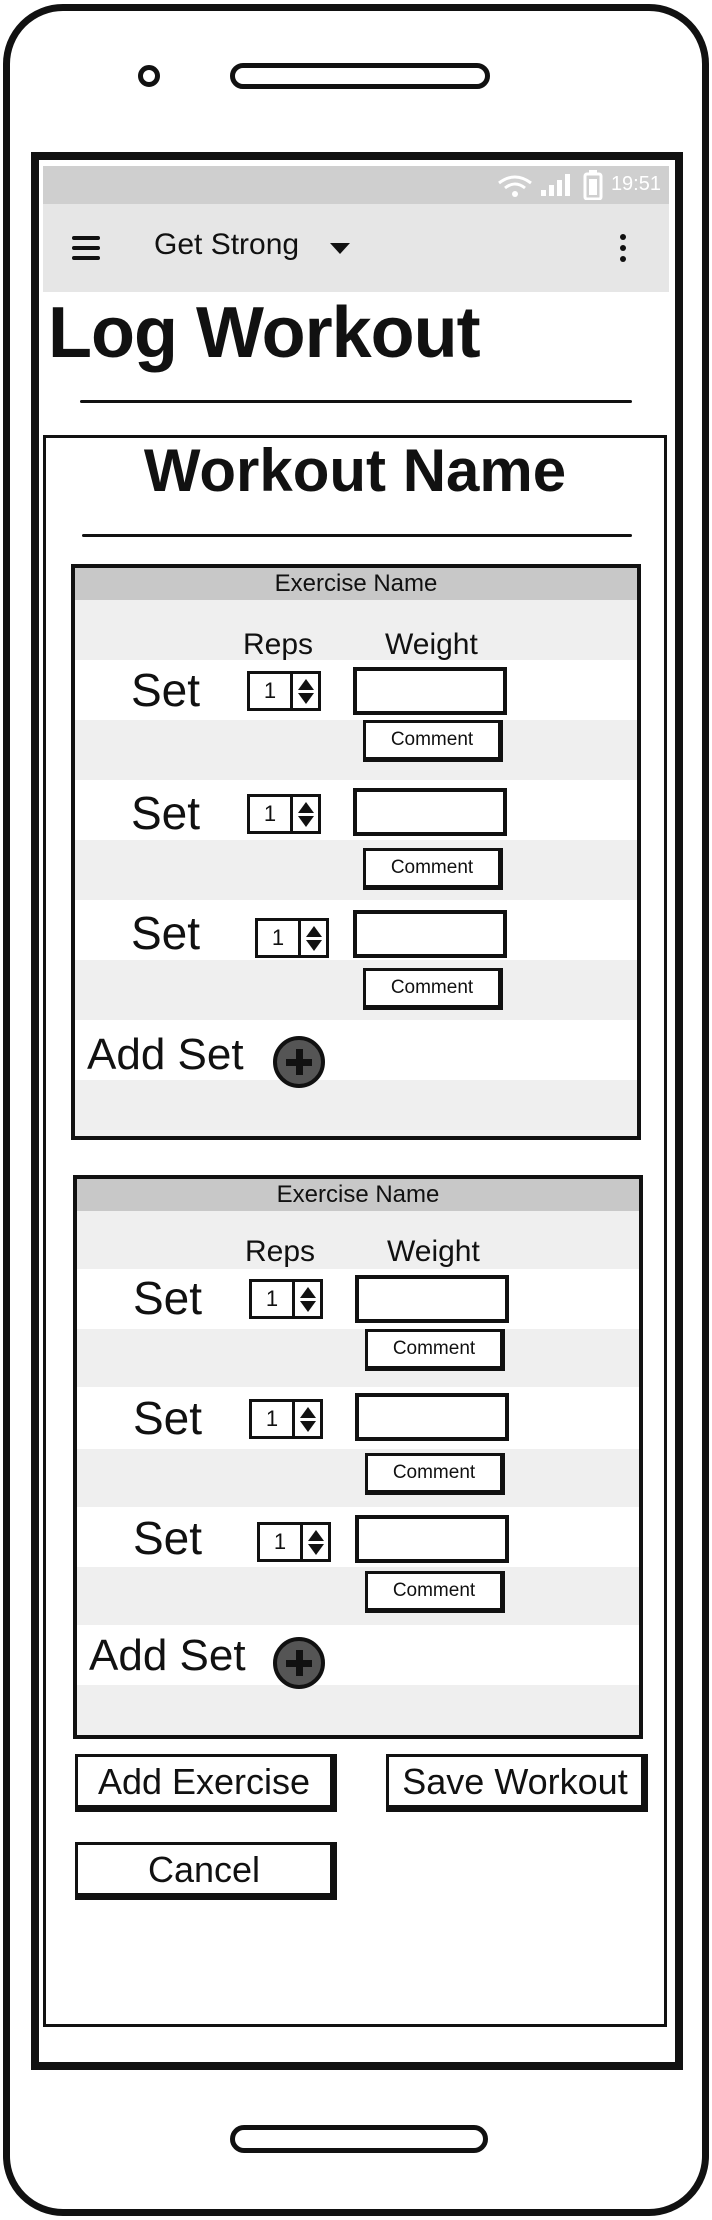 The height and width of the screenshot is (2220, 712). What do you see at coordinates (357, 535) in the screenshot?
I see `workout-name-divider` at bounding box center [357, 535].